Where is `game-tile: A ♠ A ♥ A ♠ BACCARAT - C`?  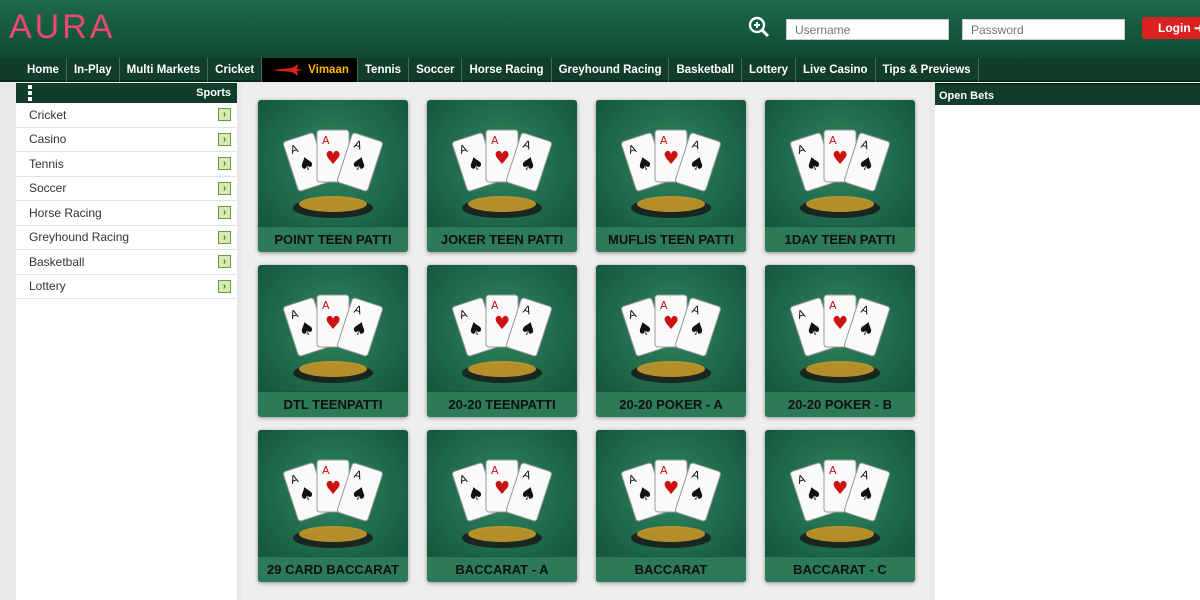 game-tile: A ♠ A ♥ A ♠ BACCARAT - C is located at coordinates (840, 506).